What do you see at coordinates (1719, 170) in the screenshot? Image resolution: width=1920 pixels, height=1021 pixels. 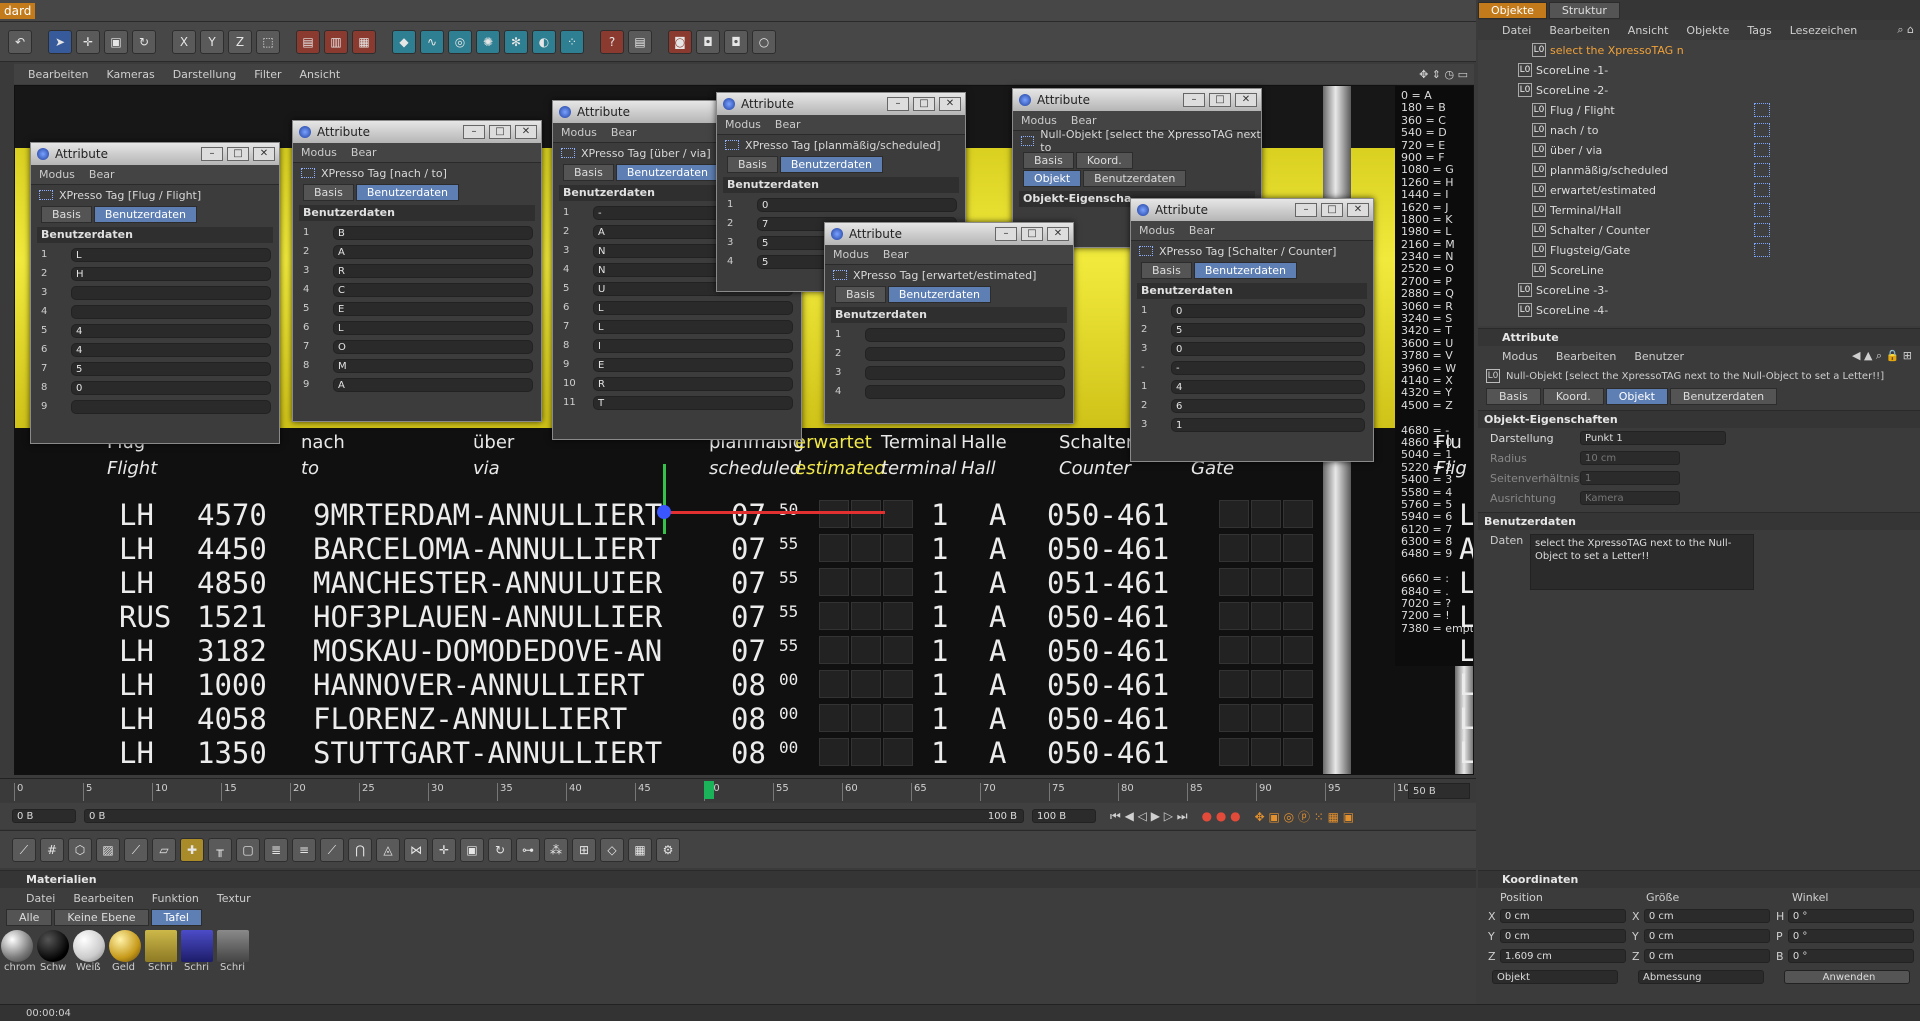 I see `tree-item: L0 planmäßig/scheduled` at bounding box center [1719, 170].